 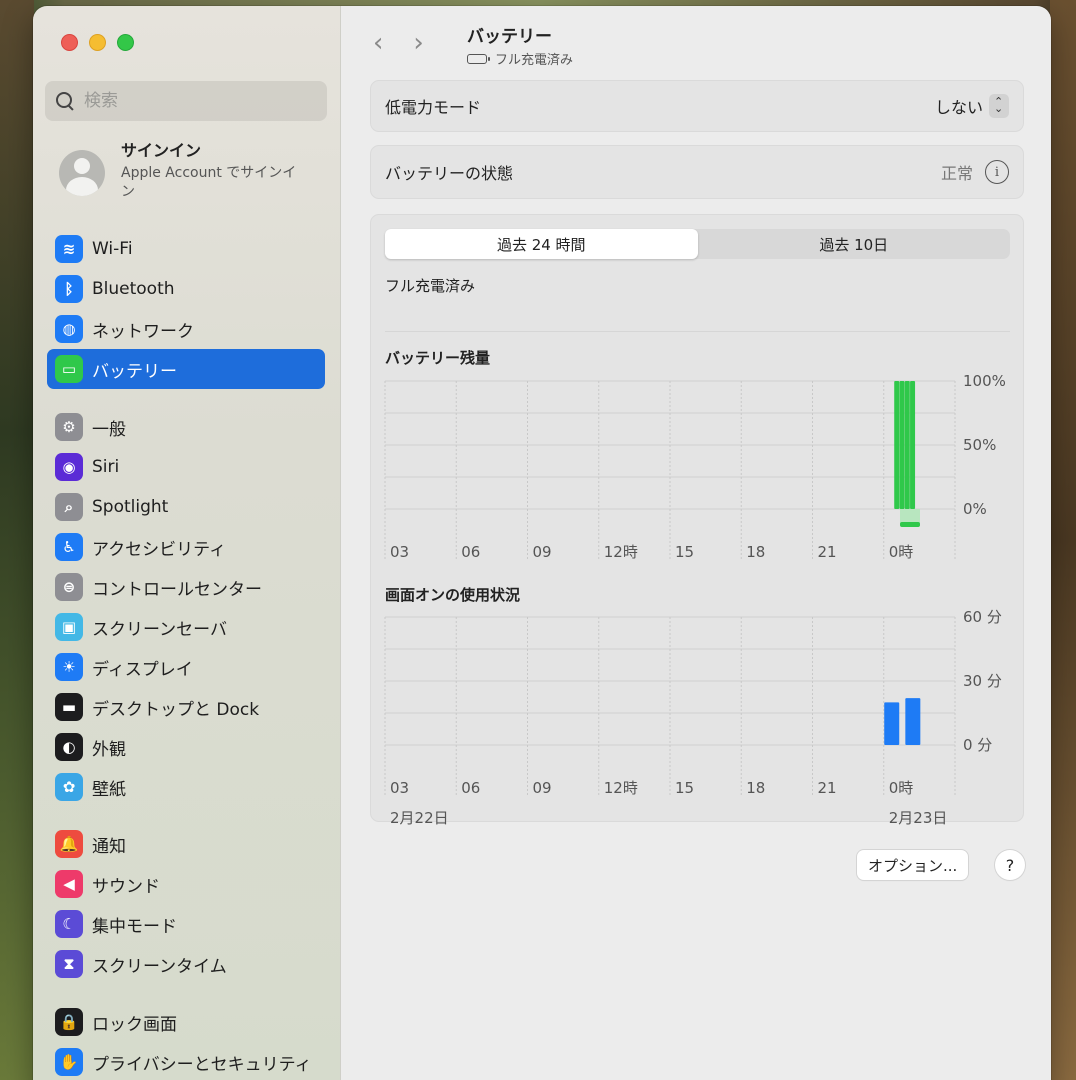 What do you see at coordinates (982, 617) in the screenshot?
I see `y-tick-label: 60 分` at bounding box center [982, 617].